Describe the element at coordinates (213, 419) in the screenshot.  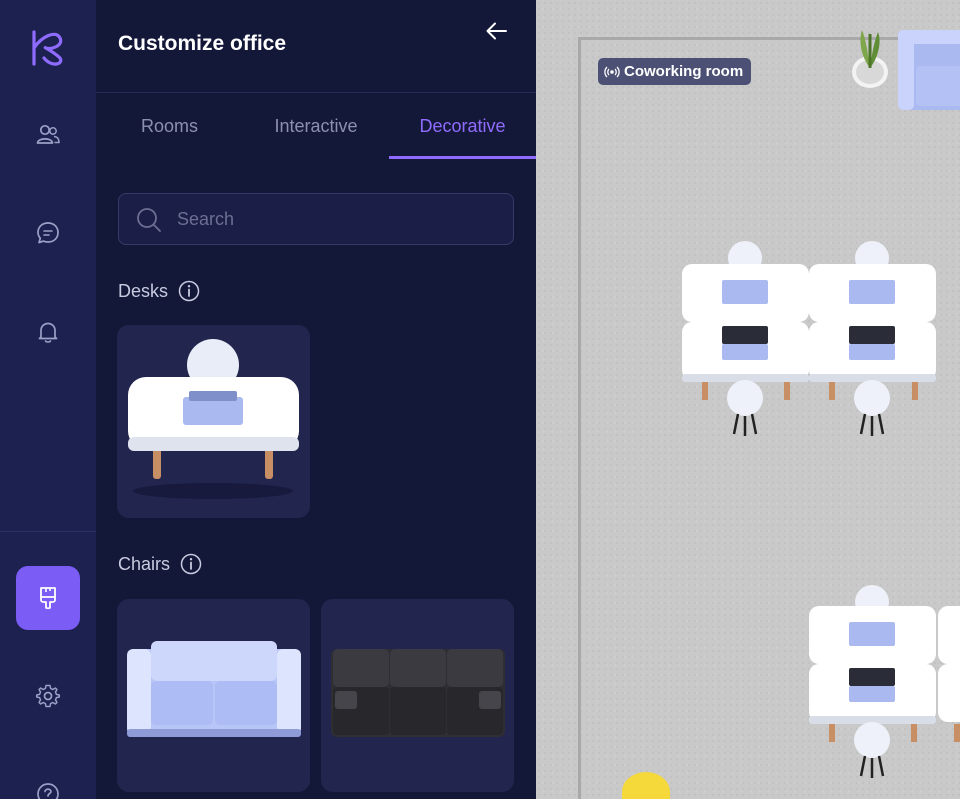
I see `desk-preview-image` at that location.